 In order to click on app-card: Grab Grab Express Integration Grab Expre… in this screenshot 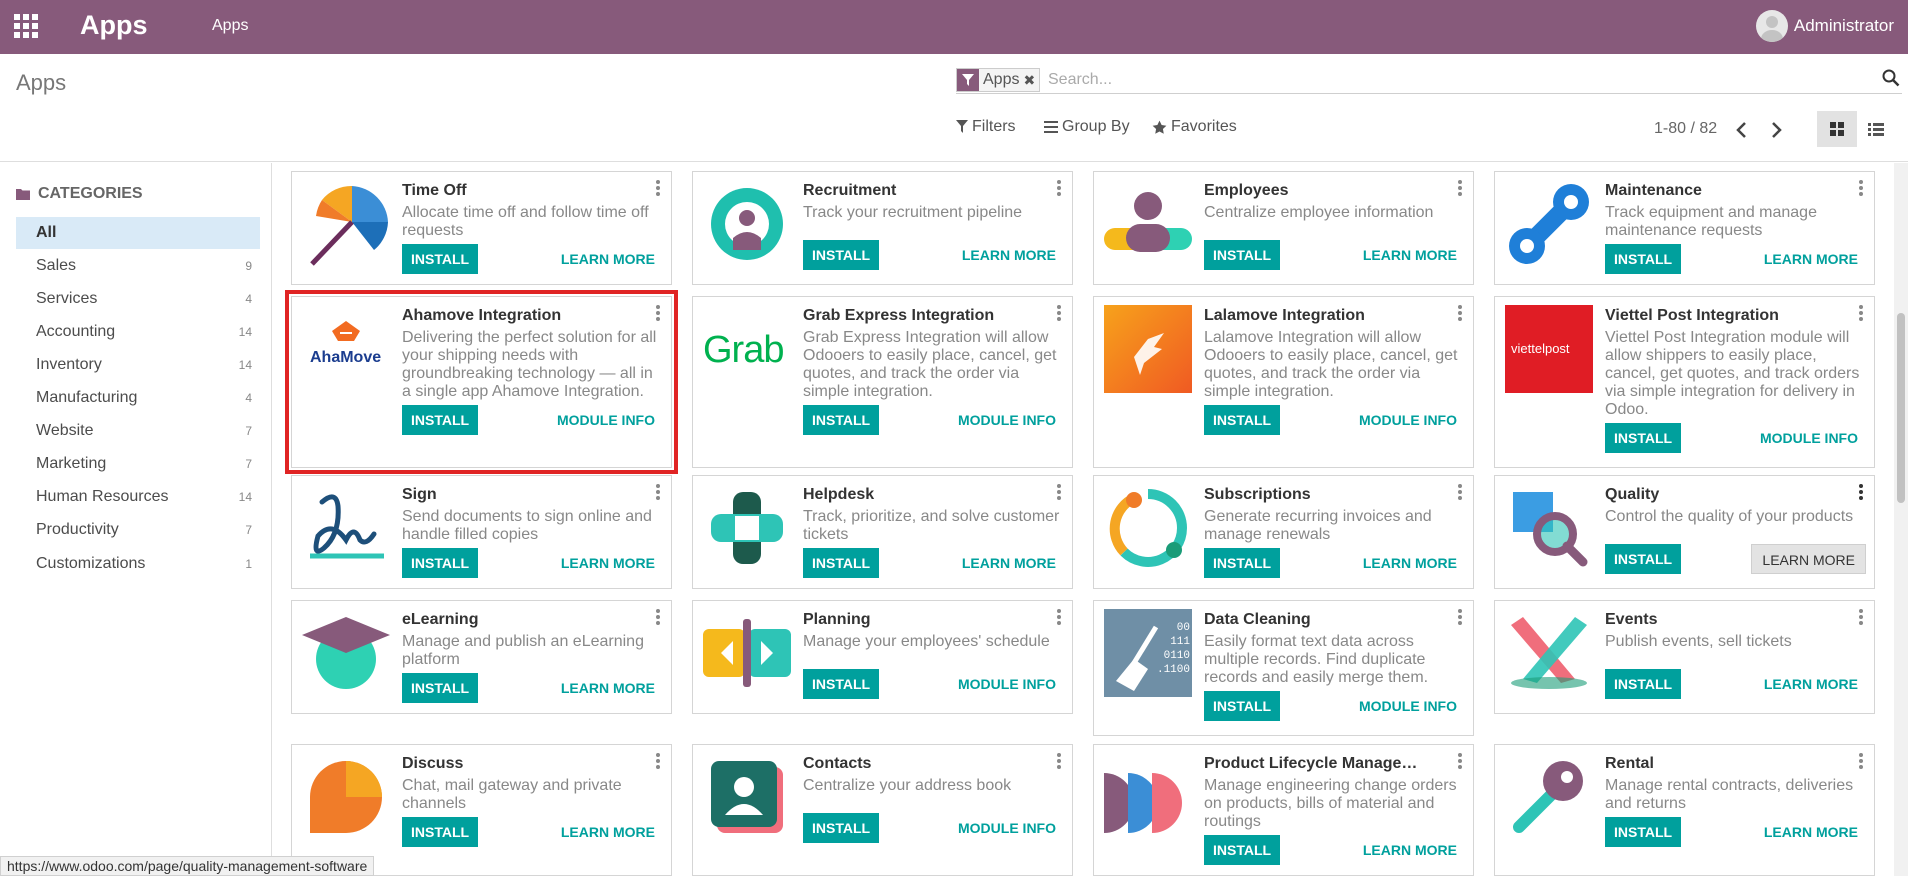, I will do `click(882, 382)`.